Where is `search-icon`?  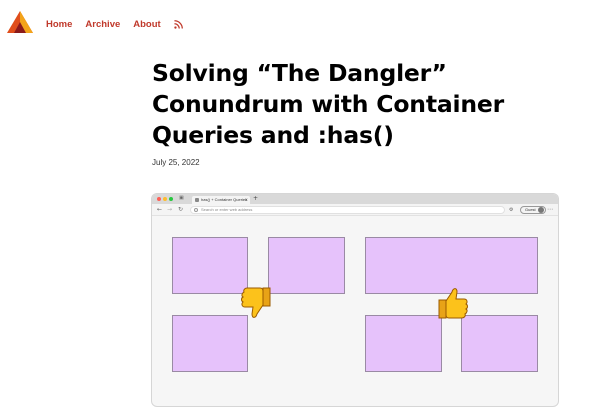
search-icon is located at coordinates (196, 210).